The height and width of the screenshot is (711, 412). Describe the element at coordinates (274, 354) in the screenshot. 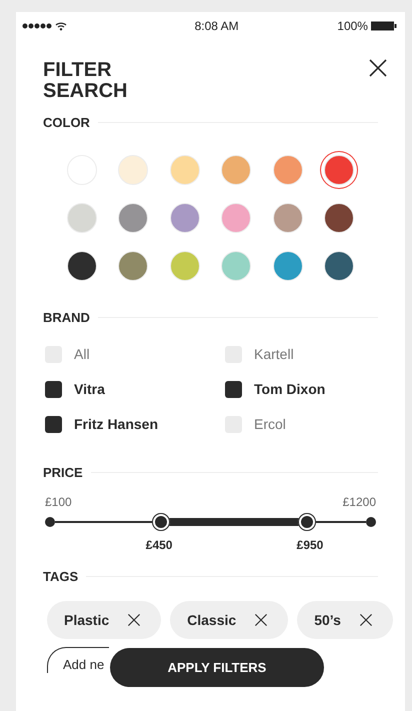

I see `brand-label: Kartell` at that location.